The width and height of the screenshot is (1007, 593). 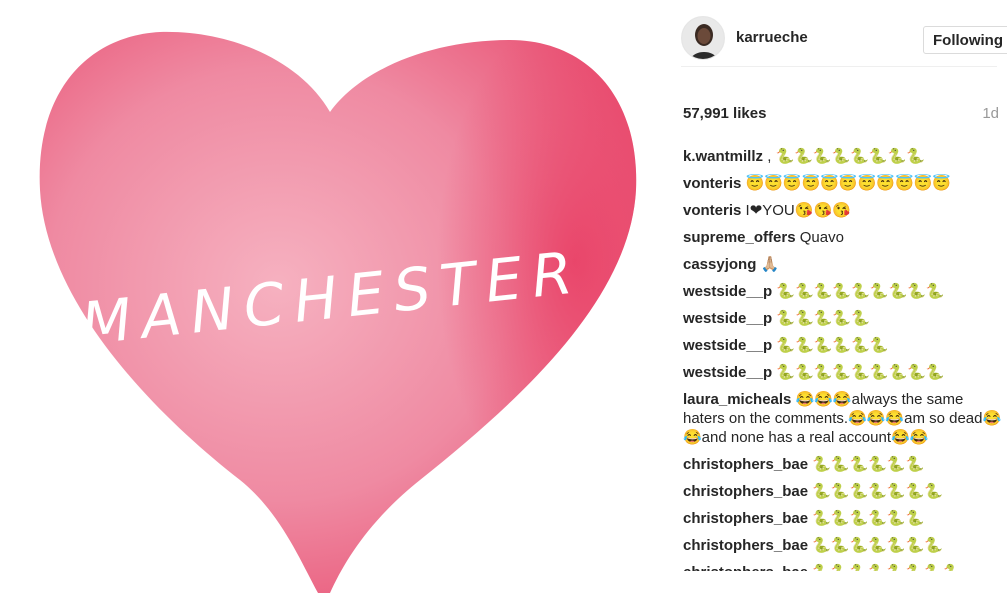 What do you see at coordinates (768, 264) in the screenshot?
I see `comment-text: 🙏🏼` at bounding box center [768, 264].